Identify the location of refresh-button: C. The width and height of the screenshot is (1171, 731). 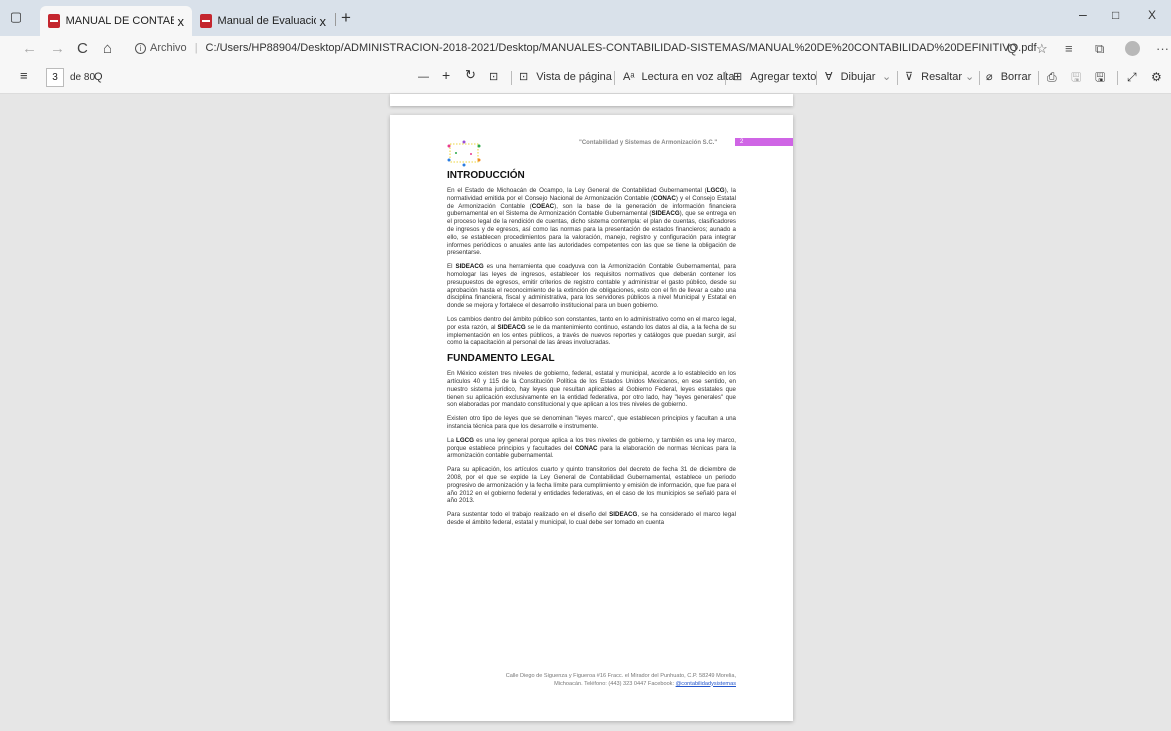
(82, 49).